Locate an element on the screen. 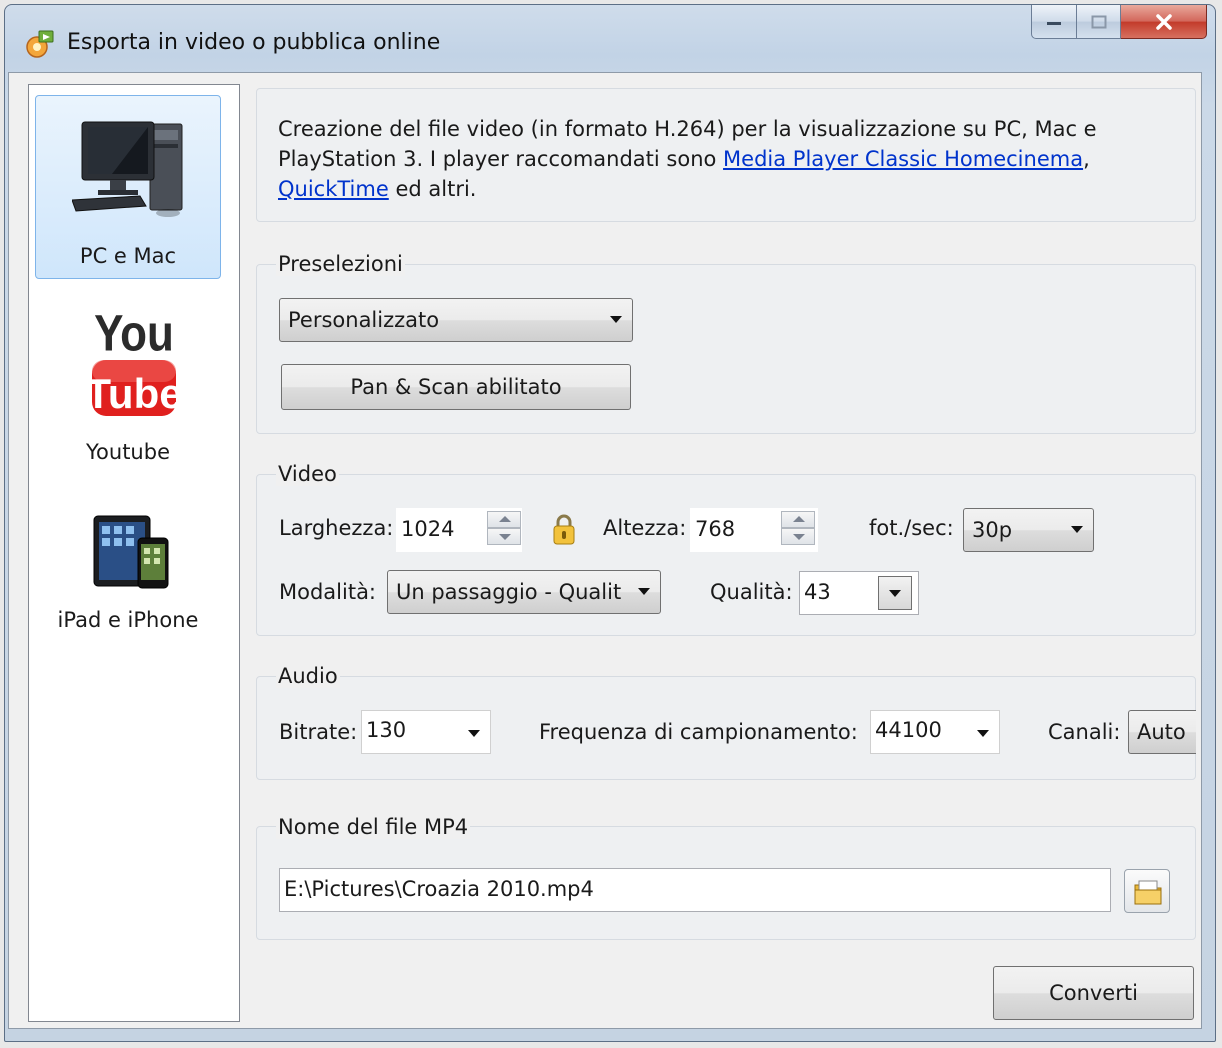 This screenshot has width=1222, height=1048. media-player-classic-link: Media Player Classic Homecinema is located at coordinates (903, 159).